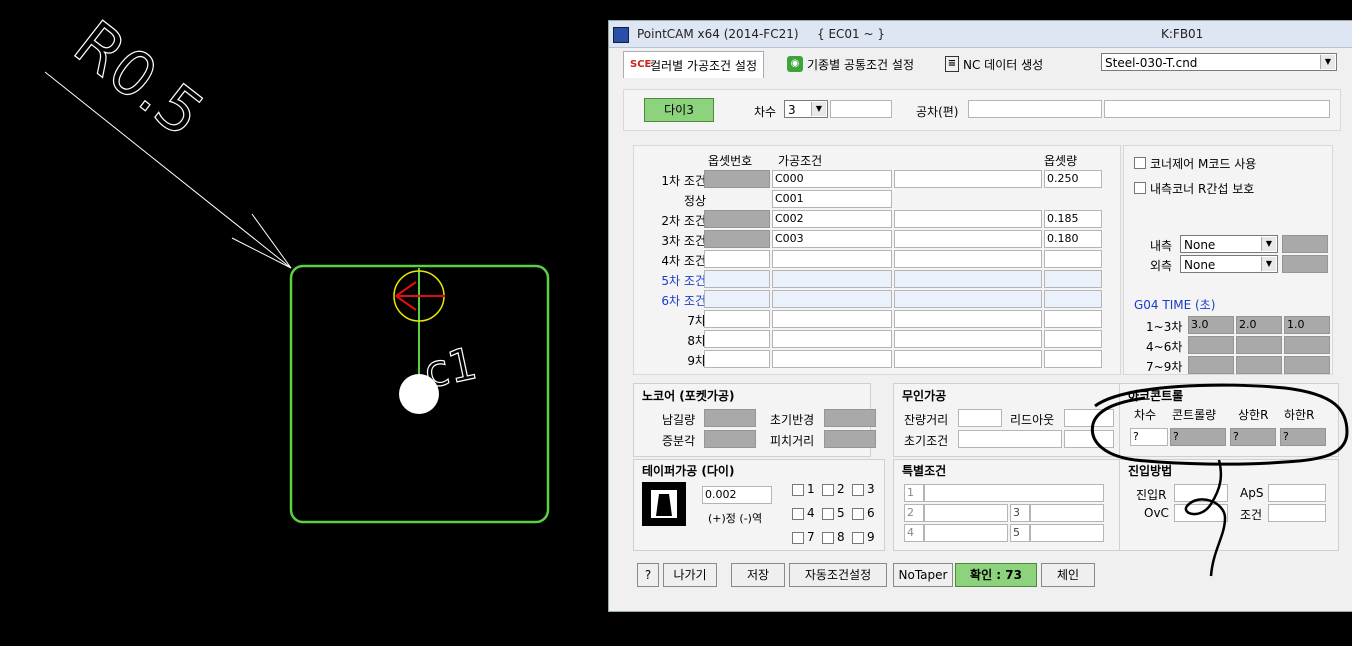 The width and height of the screenshot is (1352, 646). I want to click on confirm-button: 확인 : 73, so click(996, 575).